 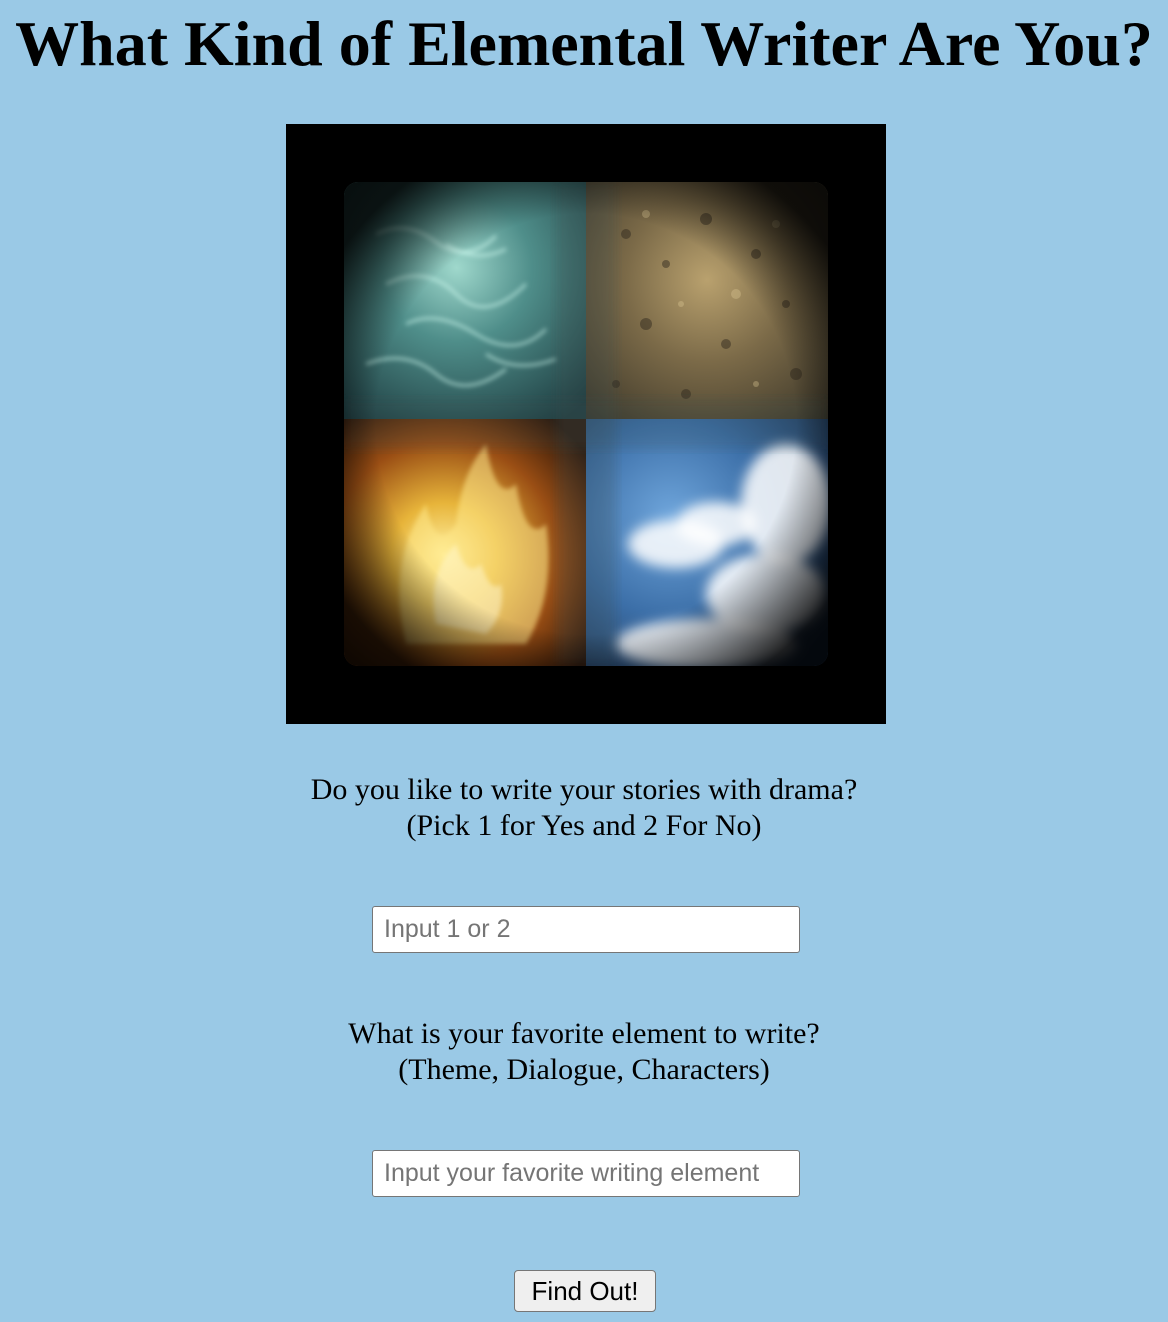 I want to click on favorite-element-input, so click(x=586, y=1173).